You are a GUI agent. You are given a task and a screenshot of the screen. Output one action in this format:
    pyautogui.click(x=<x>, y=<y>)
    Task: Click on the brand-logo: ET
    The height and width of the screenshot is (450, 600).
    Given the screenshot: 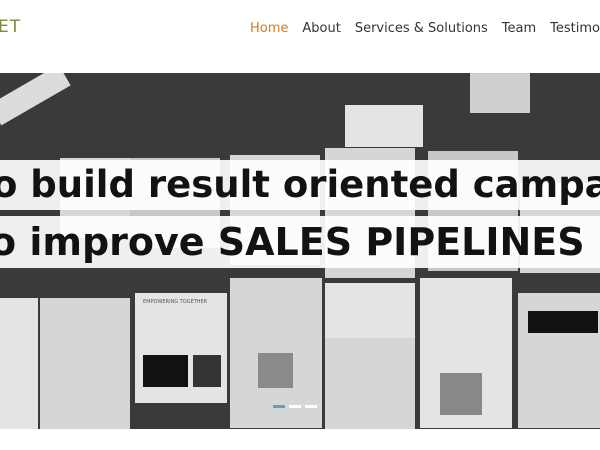 What is the action you would take?
    pyautogui.click(x=10, y=27)
    